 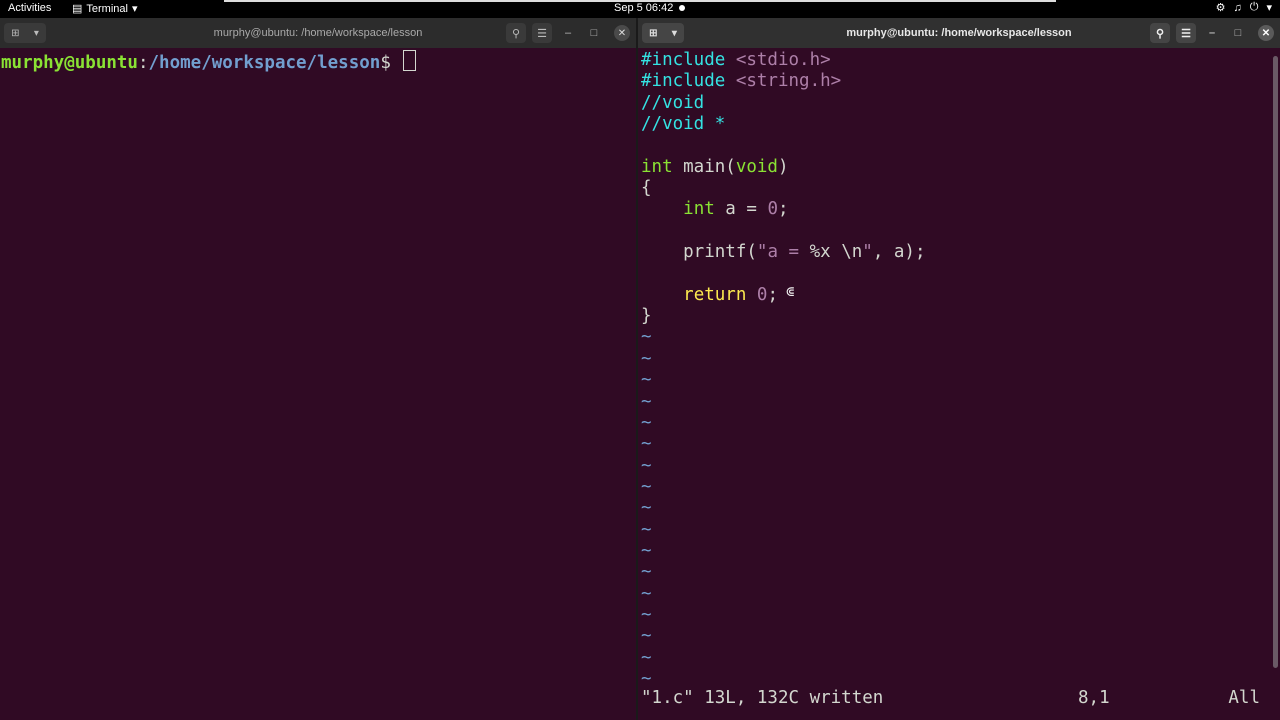 I want to click on code-token: return, so click(x=715, y=294).